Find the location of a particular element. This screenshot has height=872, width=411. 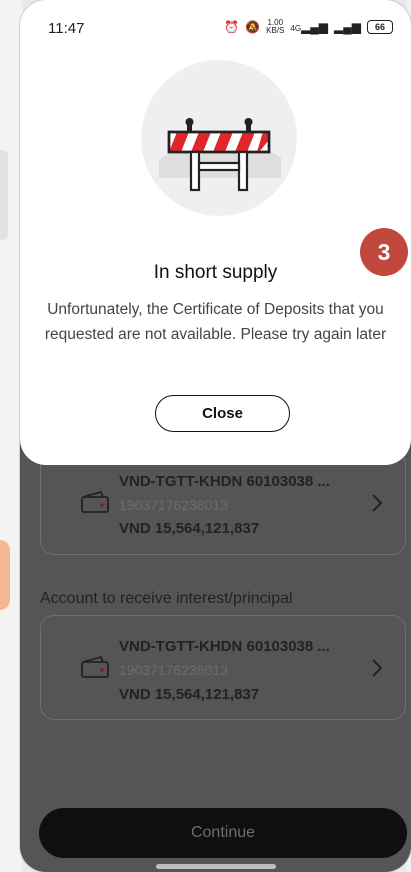

battery-icon: 66 is located at coordinates (380, 27).